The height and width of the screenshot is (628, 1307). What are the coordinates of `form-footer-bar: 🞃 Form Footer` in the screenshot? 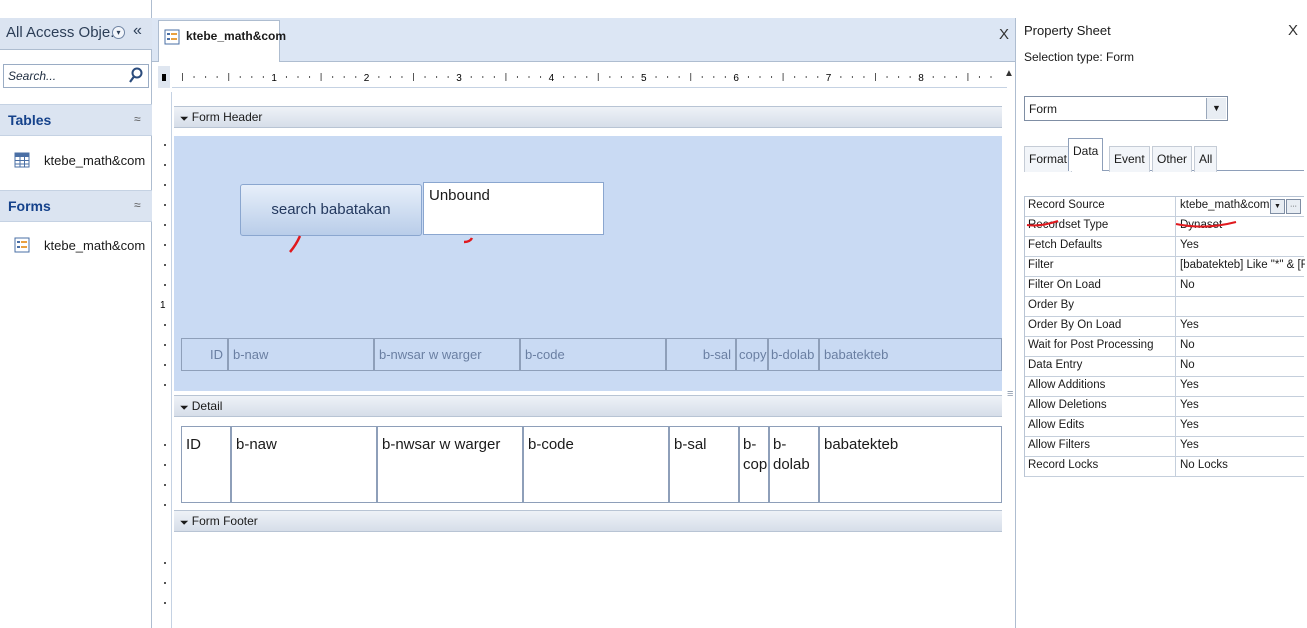 It's located at (588, 521).